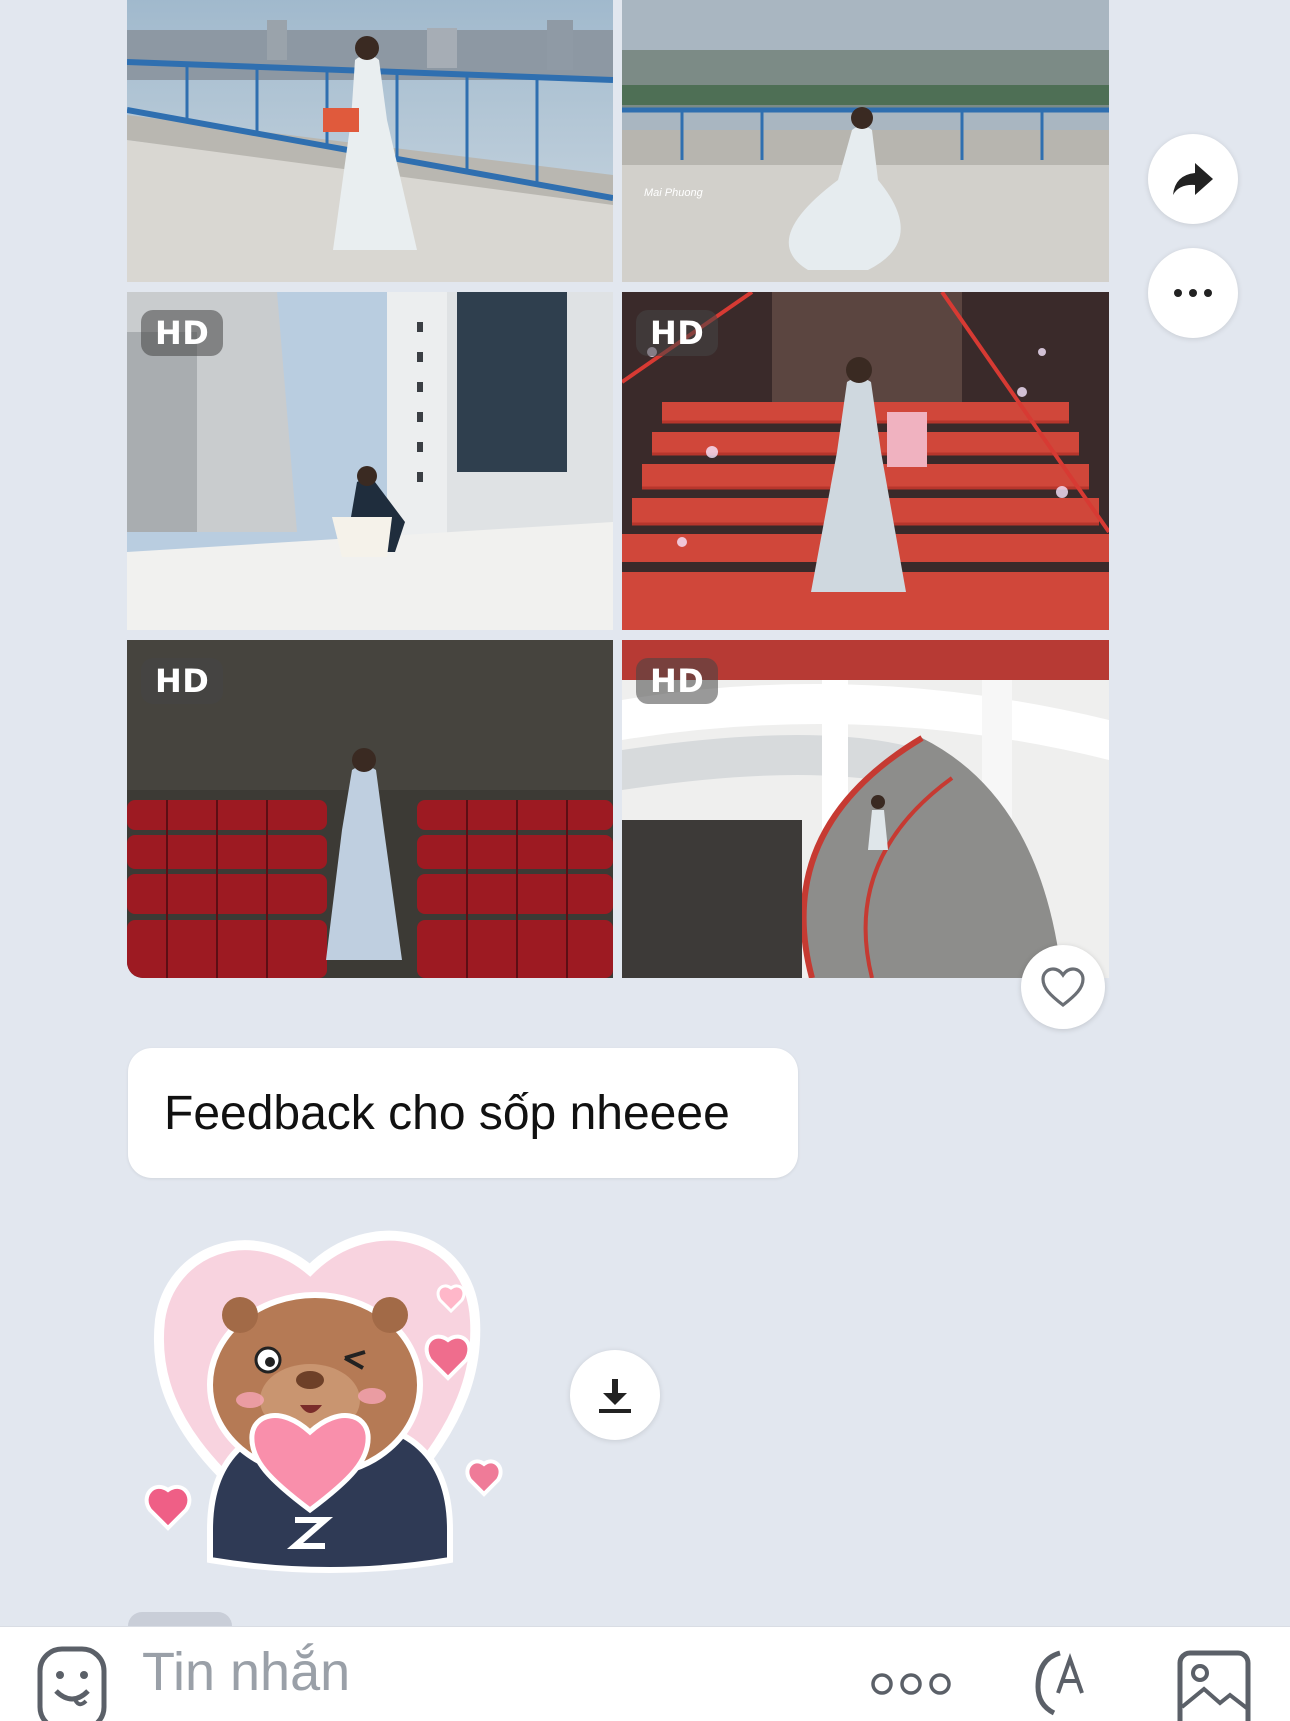 This screenshot has width=1290, height=1721. I want to click on photo-rooftop-panorama: Mai Phuong, so click(865, 141).